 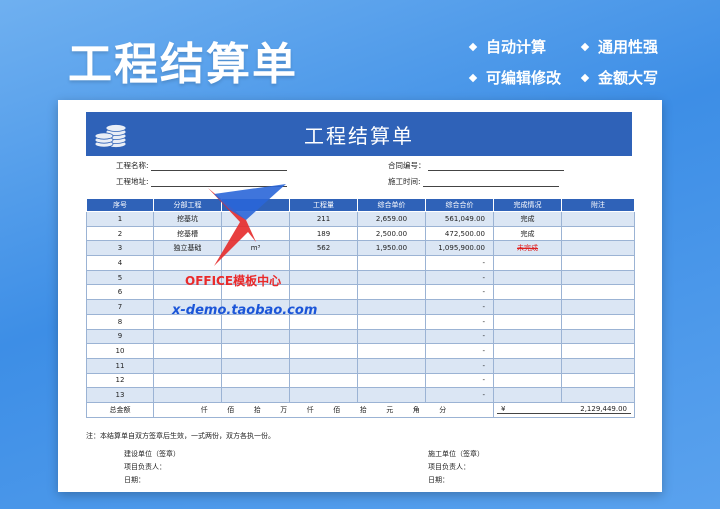 I want to click on construction-time-line, so click(x=490, y=183).